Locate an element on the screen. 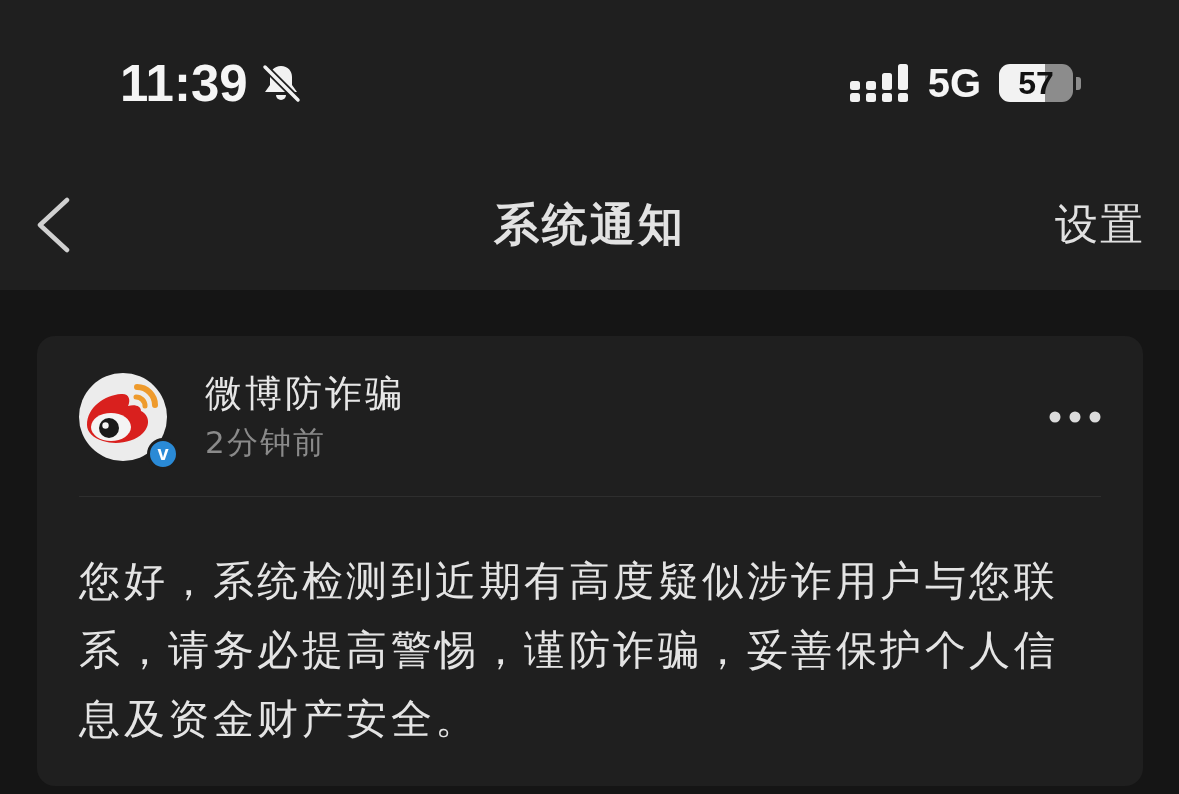  post-time: 2分钟前 is located at coordinates (265, 443).